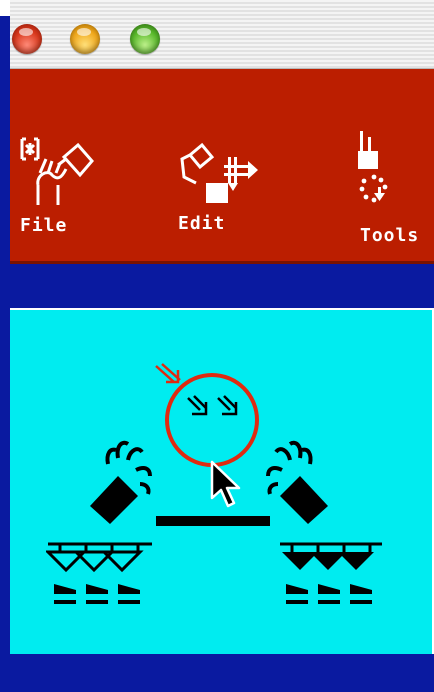  Describe the element at coordinates (213, 521) in the screenshot. I see `connector-bar` at that location.